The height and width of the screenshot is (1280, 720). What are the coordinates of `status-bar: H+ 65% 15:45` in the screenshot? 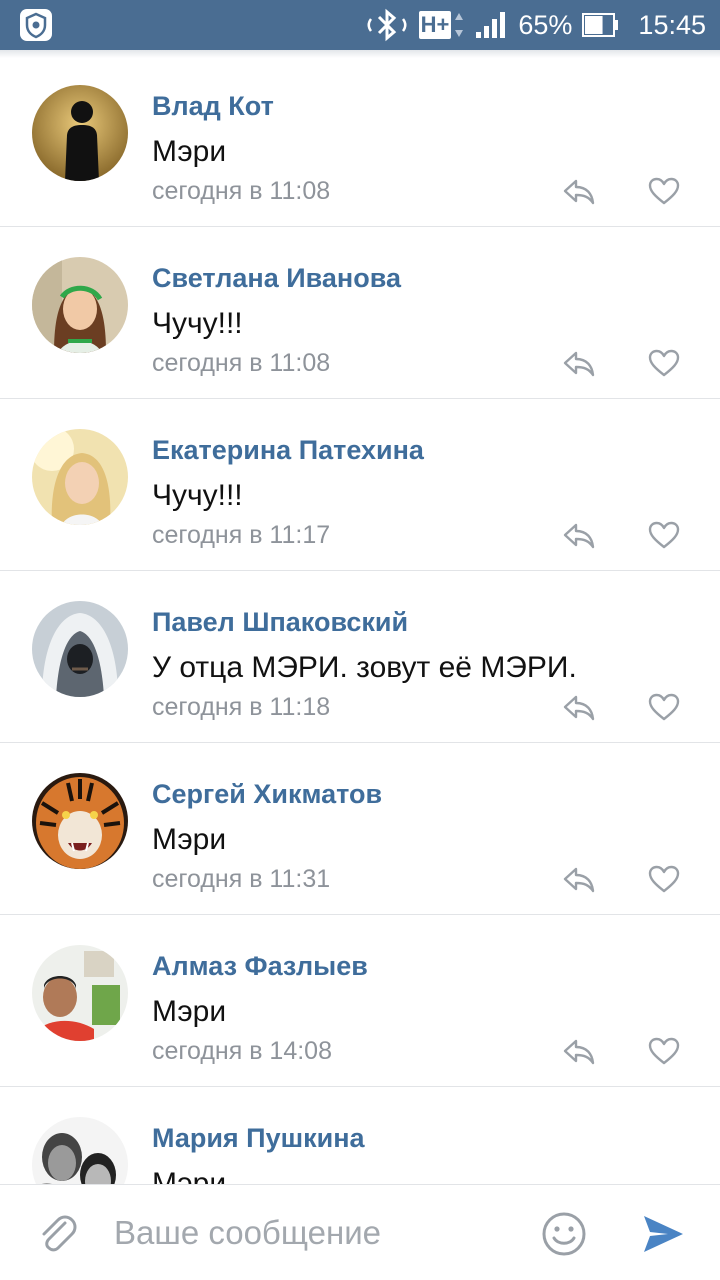 It's located at (360, 25).